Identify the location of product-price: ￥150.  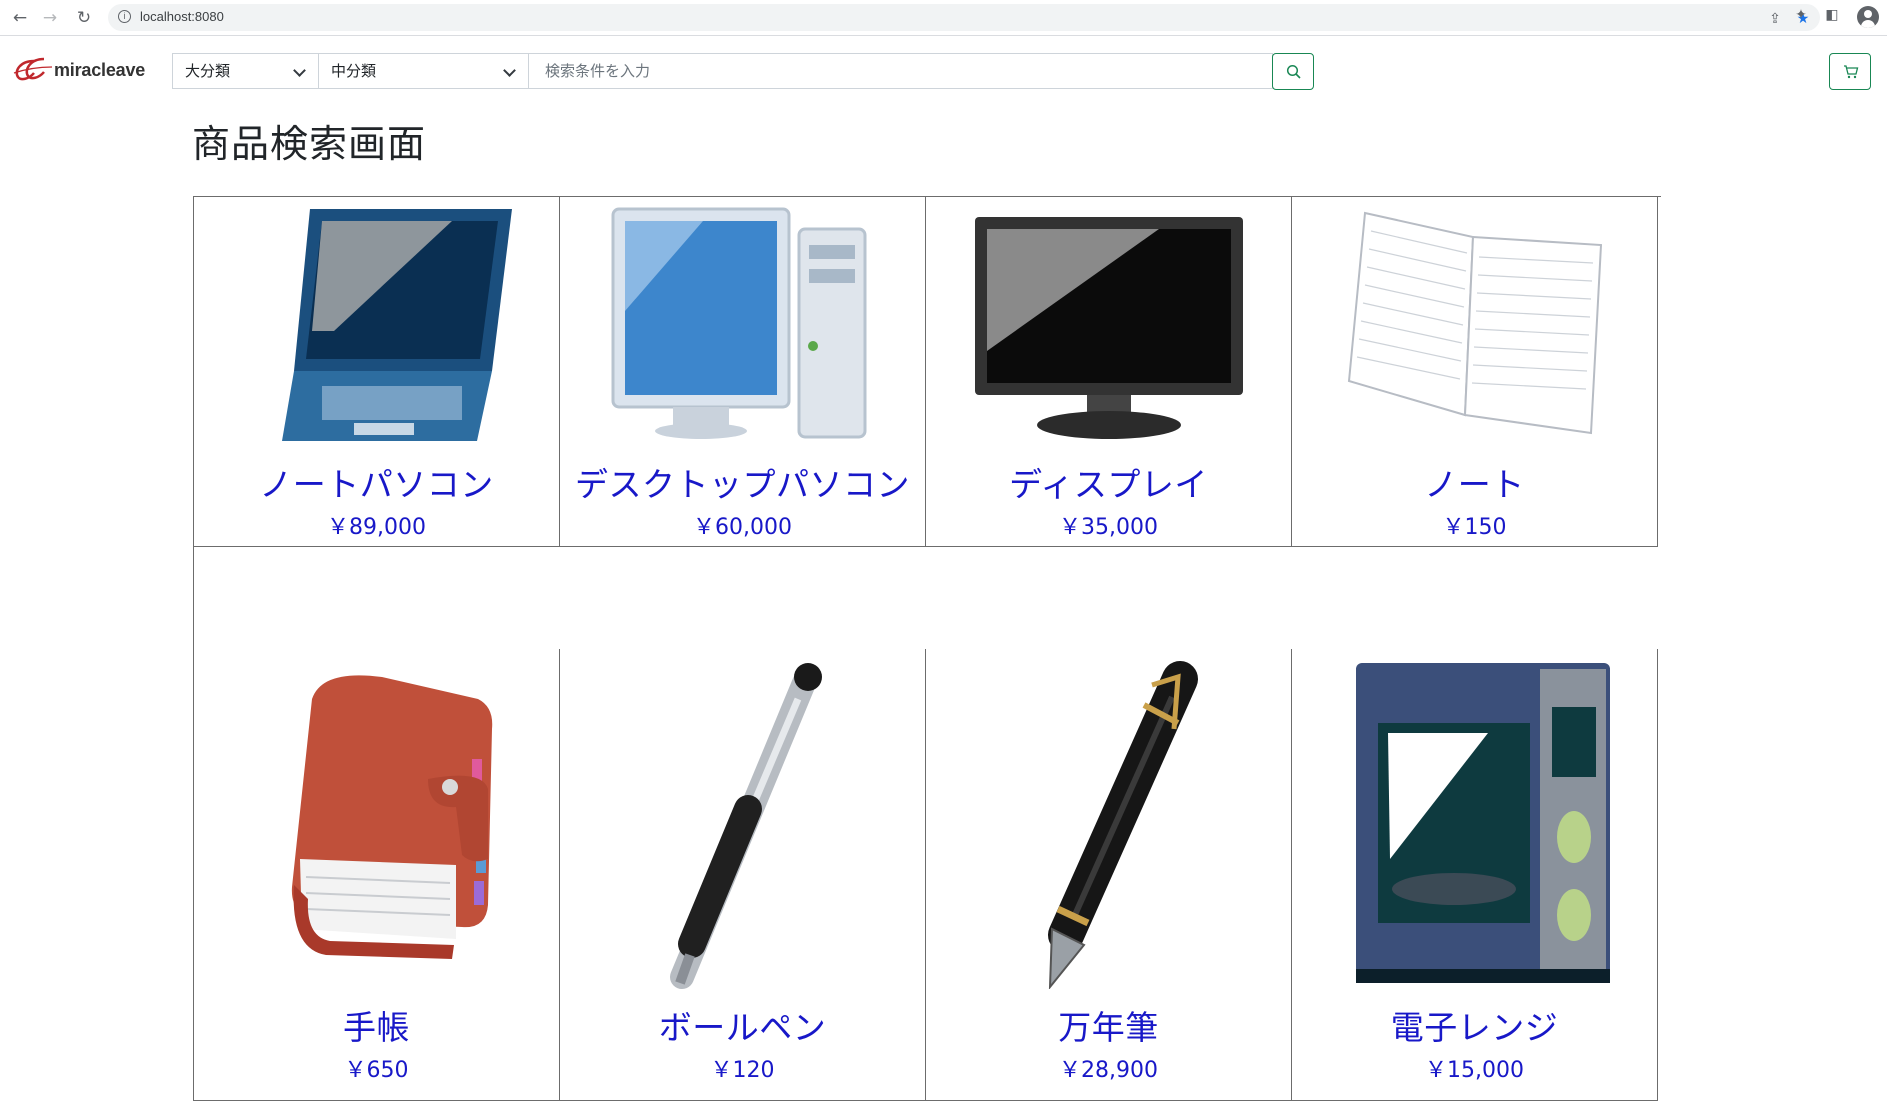
(1474, 527).